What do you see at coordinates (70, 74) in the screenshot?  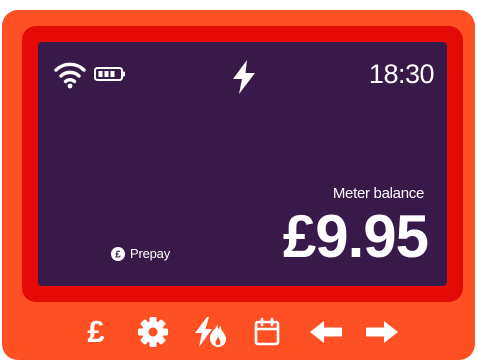 I see `wifi-icon` at bounding box center [70, 74].